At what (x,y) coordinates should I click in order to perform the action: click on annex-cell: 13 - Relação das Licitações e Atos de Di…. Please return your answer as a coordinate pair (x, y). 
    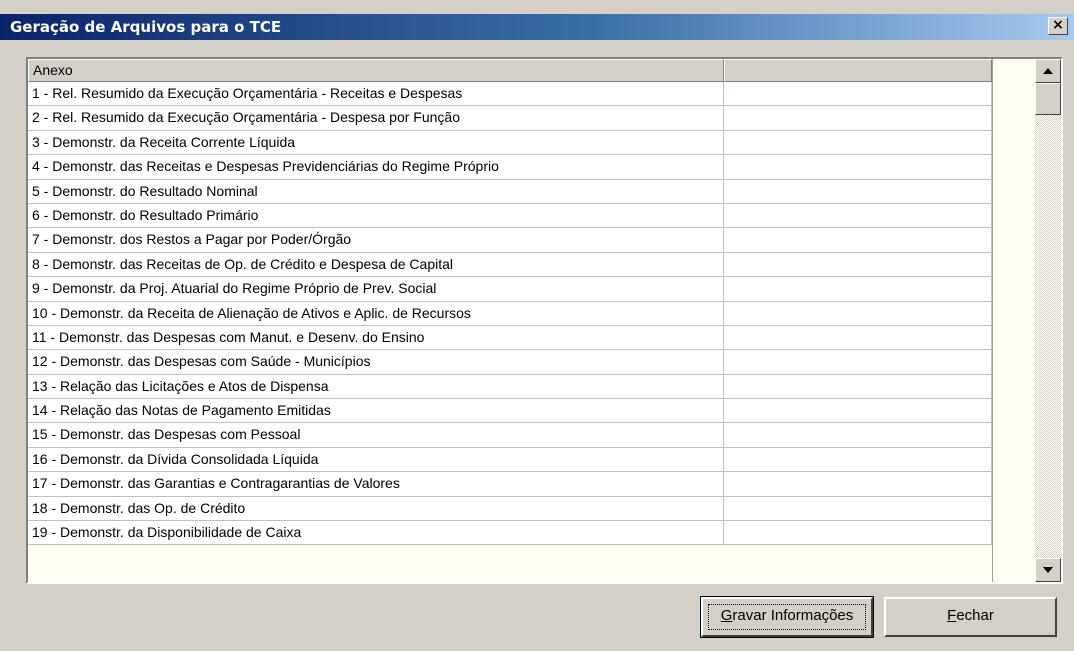
    Looking at the image, I should click on (376, 387).